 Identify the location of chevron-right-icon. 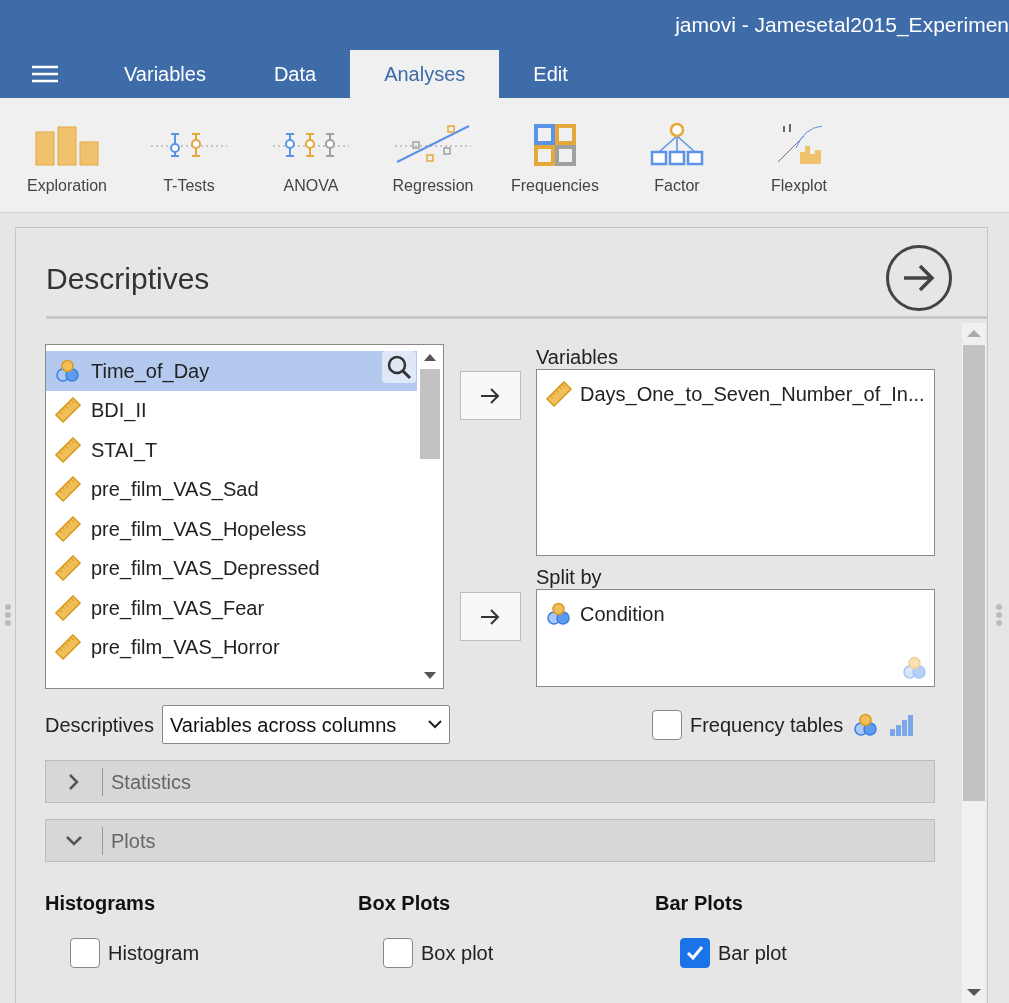
(74, 781).